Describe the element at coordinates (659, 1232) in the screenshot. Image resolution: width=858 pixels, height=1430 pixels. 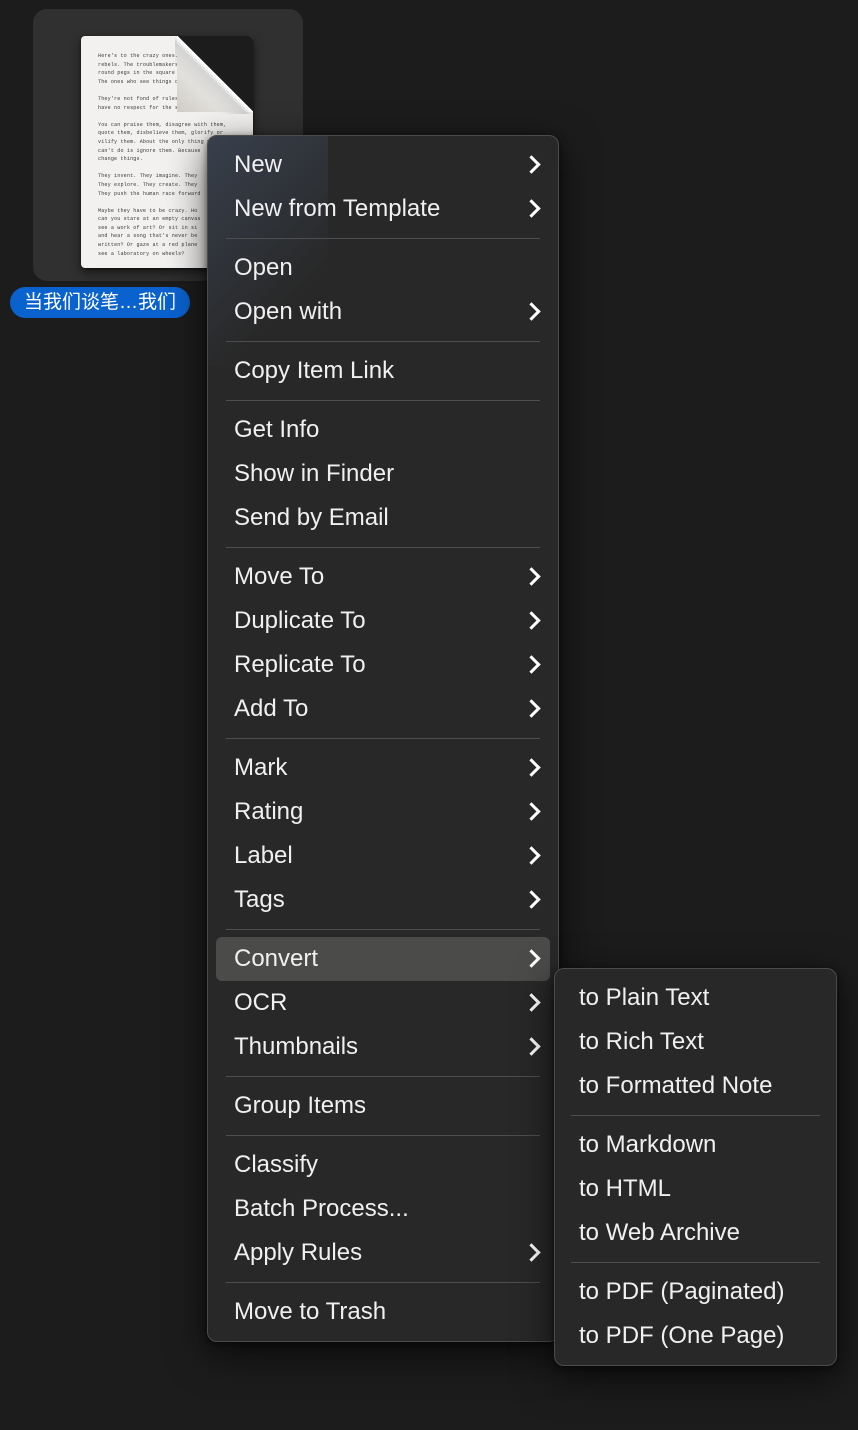
I see `menu-item-label: to Web Archive` at that location.